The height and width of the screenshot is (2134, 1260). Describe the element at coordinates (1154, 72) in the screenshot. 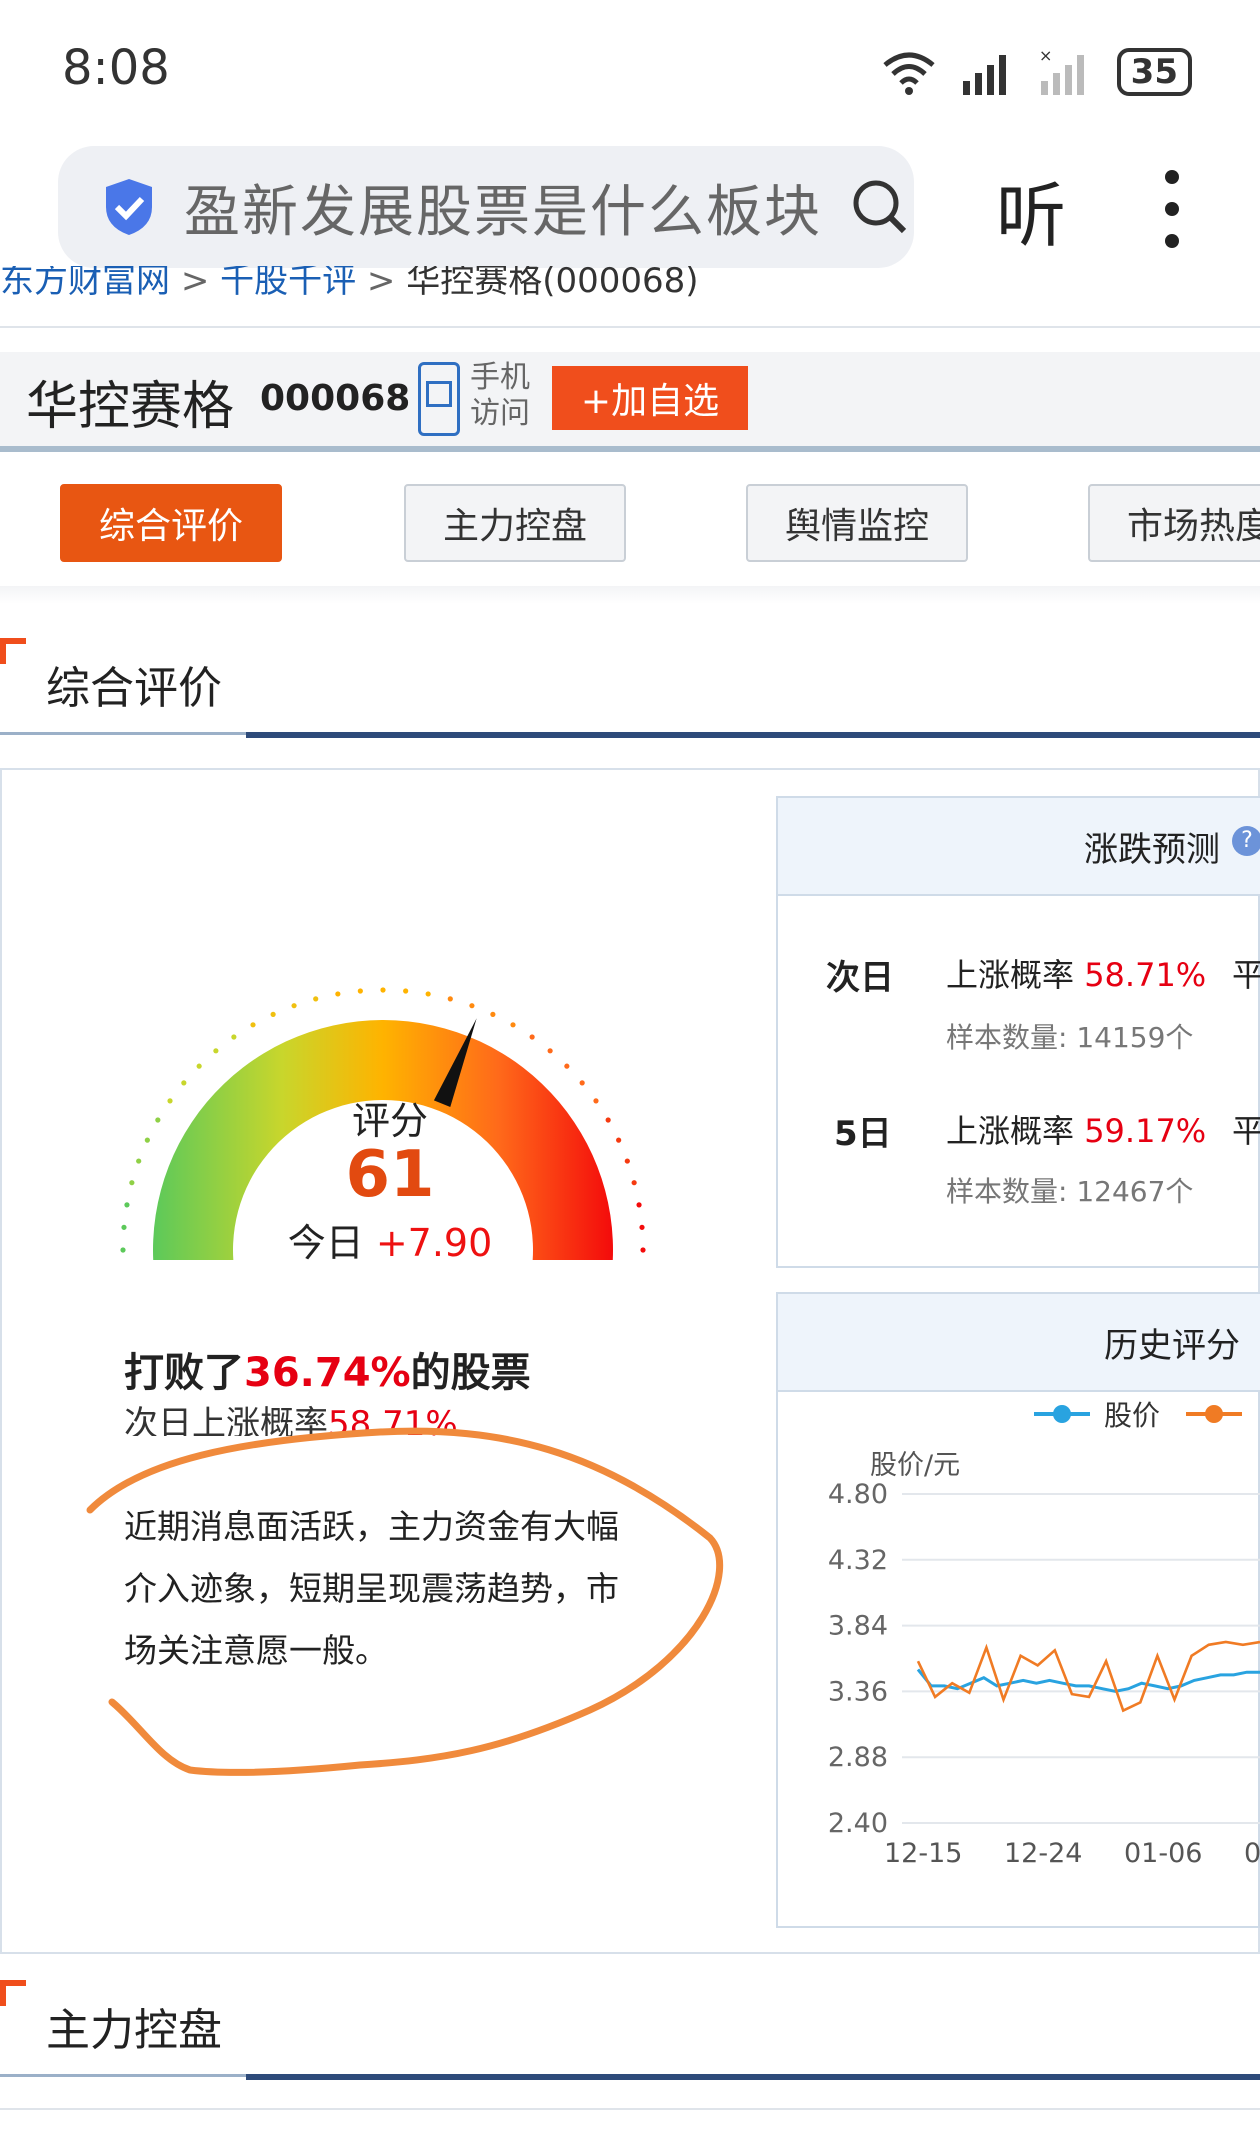

I see `battery-icon: 35` at that location.